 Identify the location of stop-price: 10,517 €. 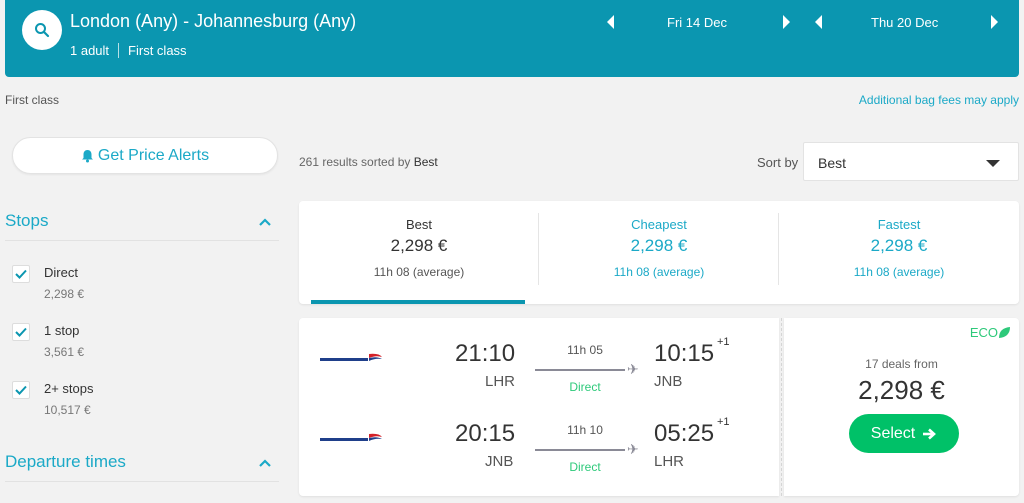
(67, 410).